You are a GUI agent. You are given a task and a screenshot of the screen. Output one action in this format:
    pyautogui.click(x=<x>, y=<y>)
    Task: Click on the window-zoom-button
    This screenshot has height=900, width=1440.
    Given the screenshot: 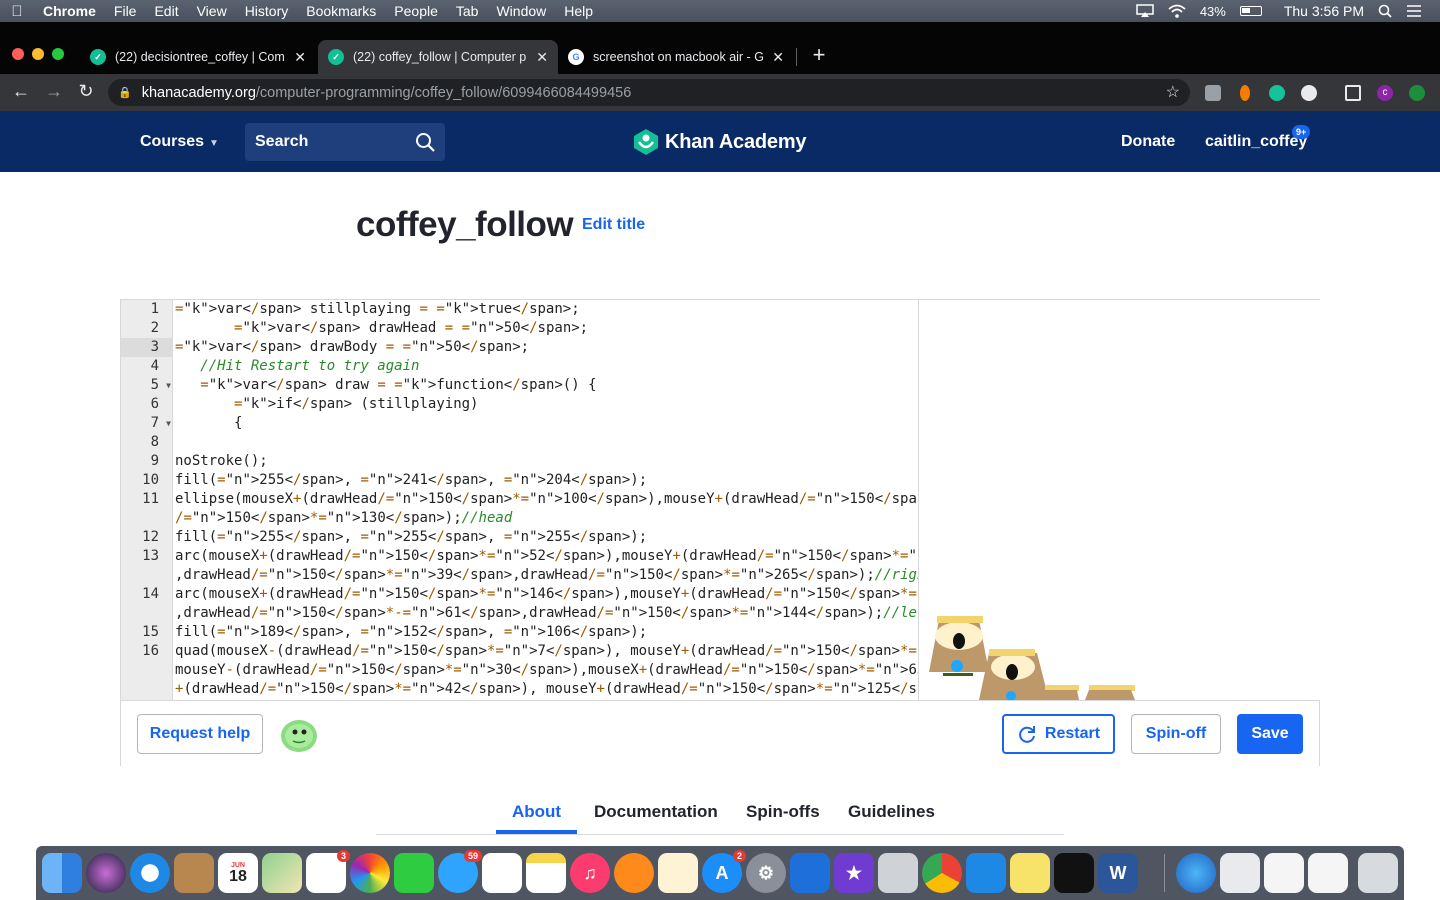 What is the action you would take?
    pyautogui.click(x=58, y=54)
    